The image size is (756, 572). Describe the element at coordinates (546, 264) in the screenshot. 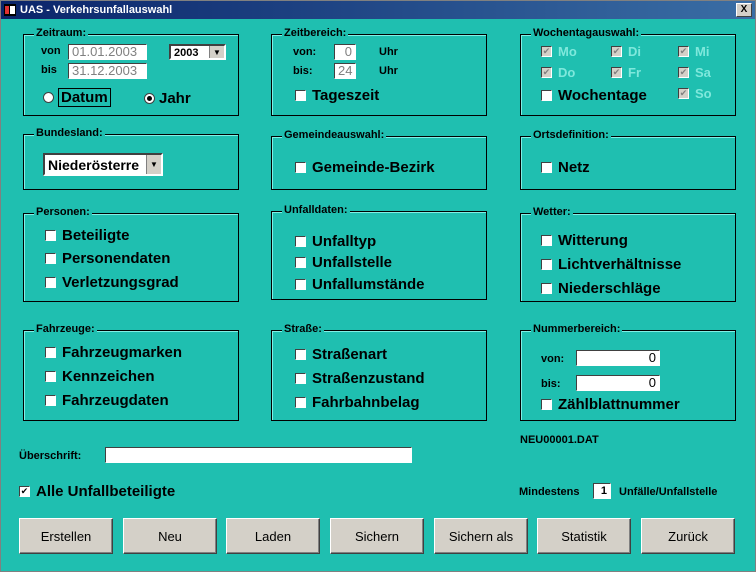

I see `checkbox-lichtverhaeltnisse-box` at that location.